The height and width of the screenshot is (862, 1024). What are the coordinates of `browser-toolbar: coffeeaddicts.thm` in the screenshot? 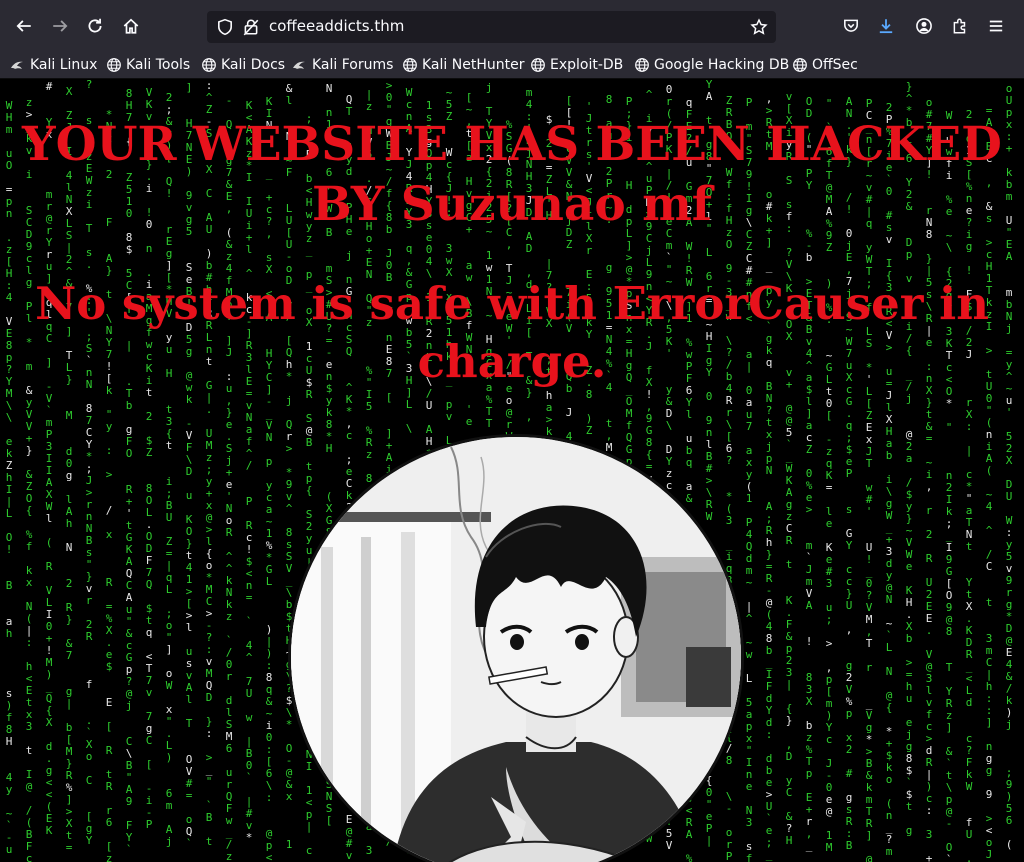 It's located at (512, 26).